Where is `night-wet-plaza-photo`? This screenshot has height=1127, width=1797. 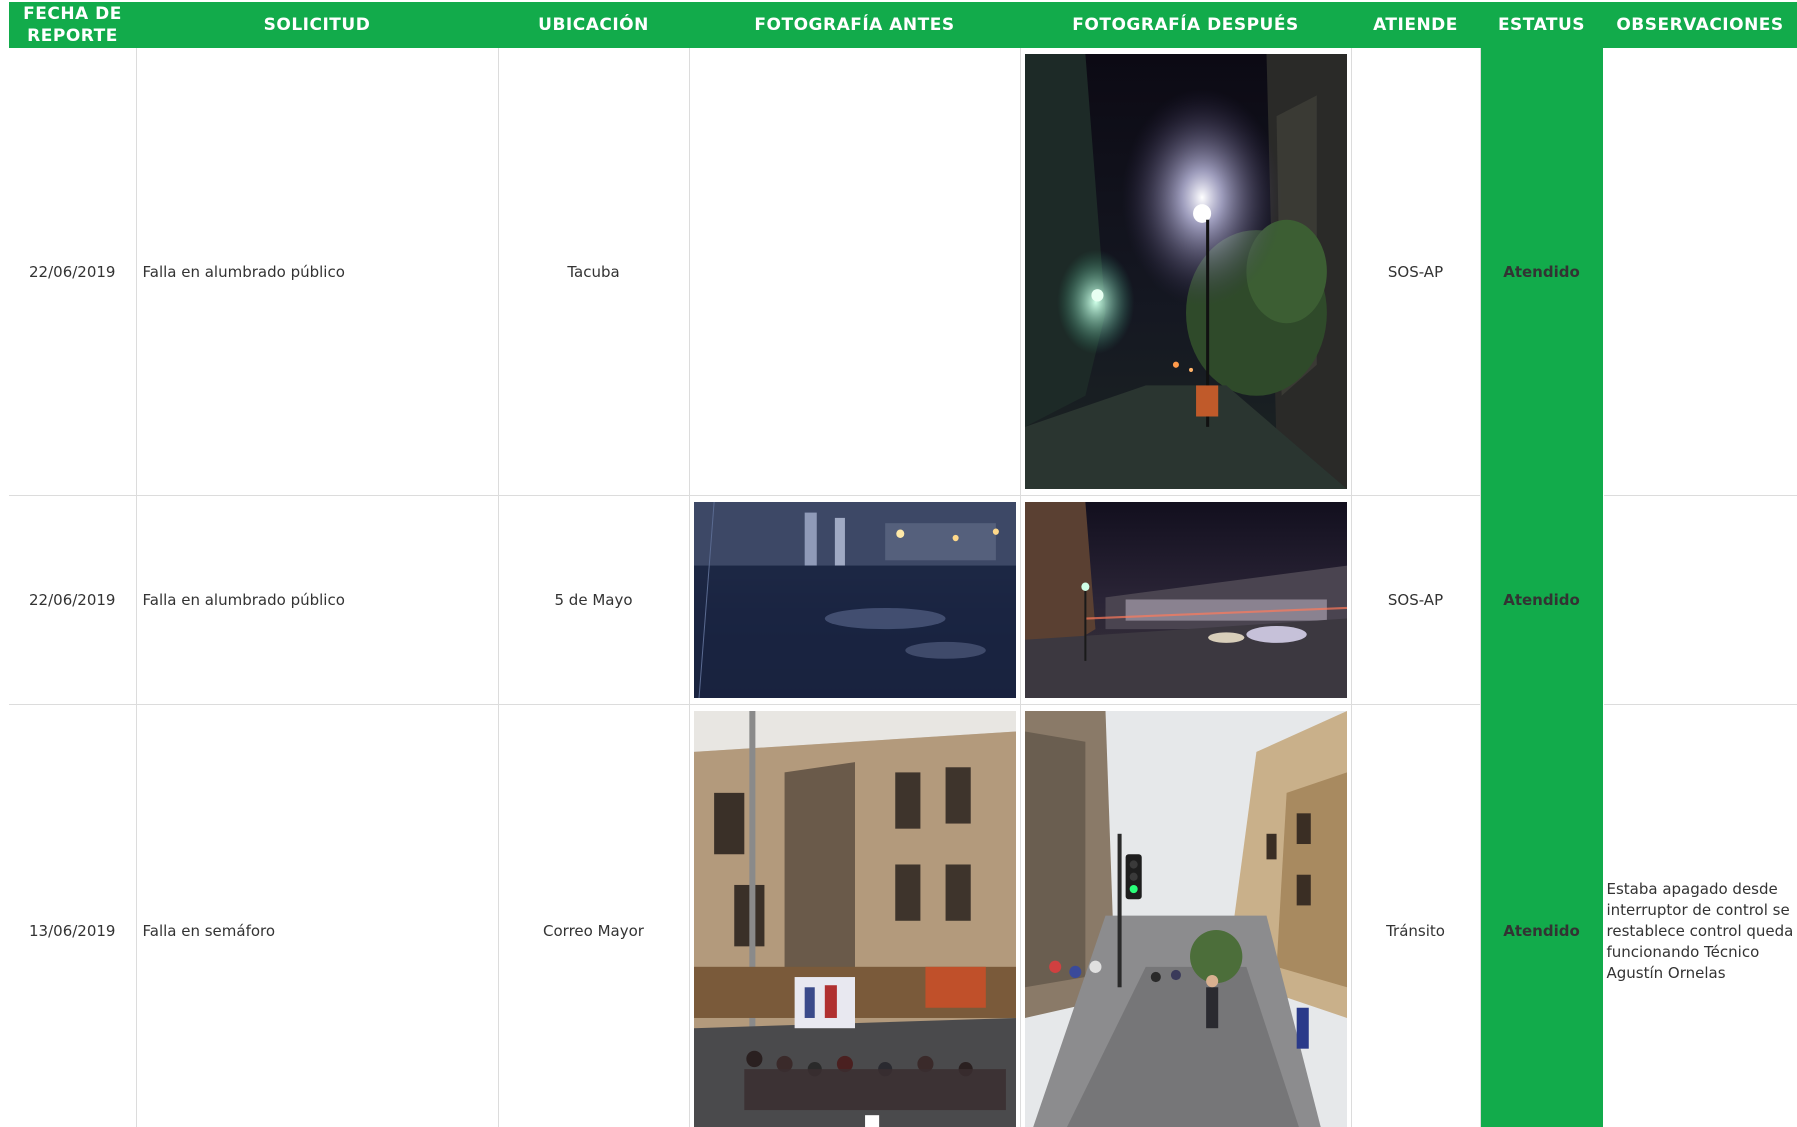
night-wet-plaza-photo is located at coordinates (854, 600).